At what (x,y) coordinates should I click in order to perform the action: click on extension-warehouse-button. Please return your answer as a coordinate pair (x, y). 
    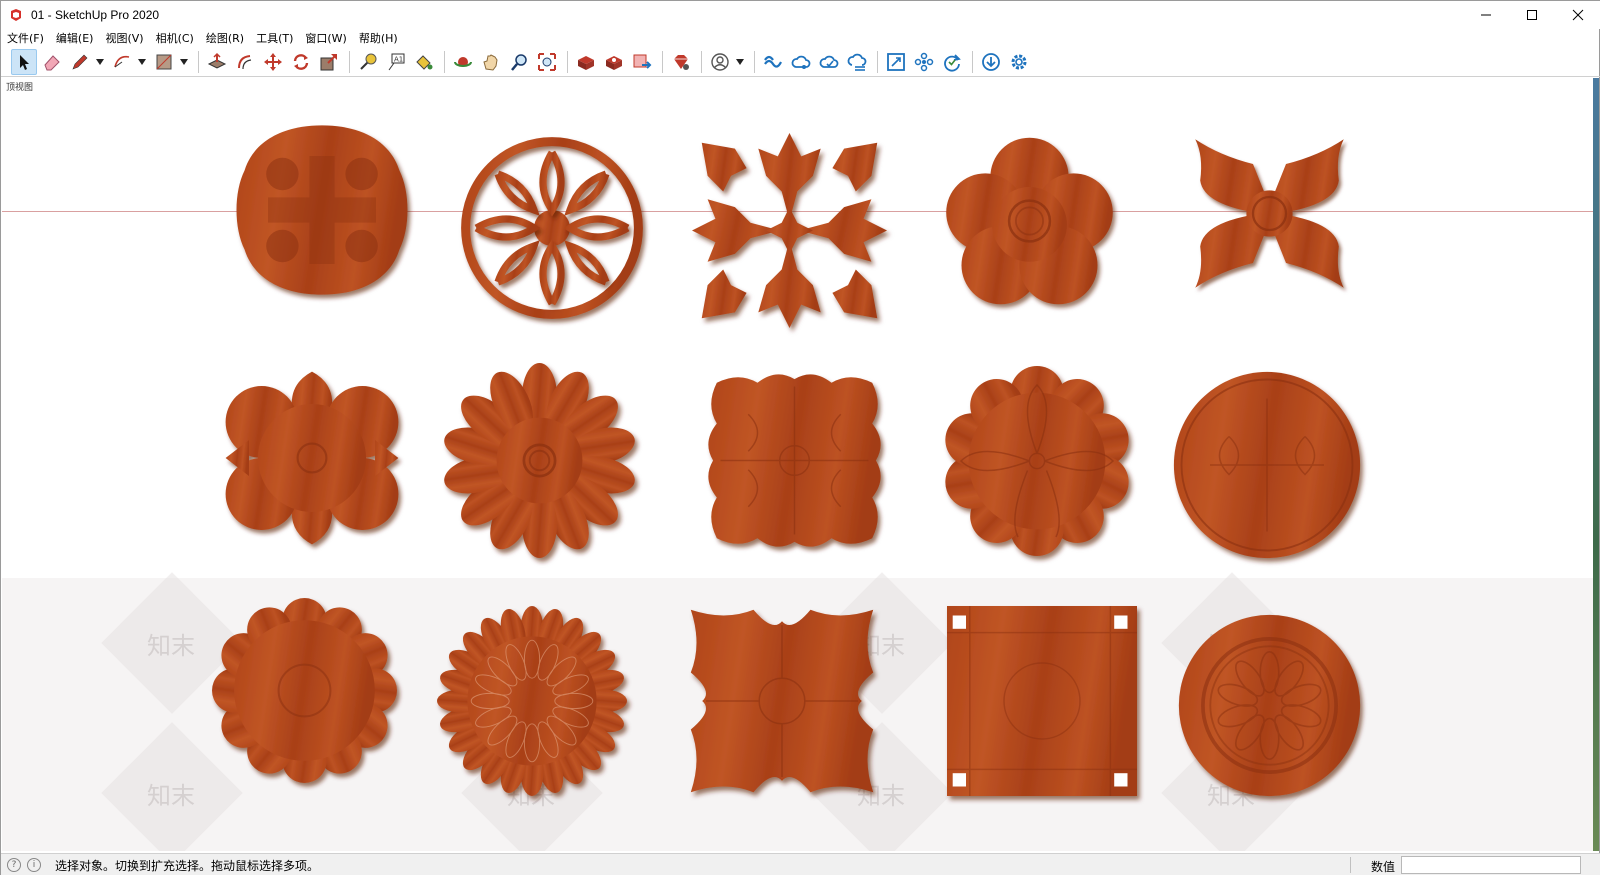
    Looking at the image, I should click on (614, 62).